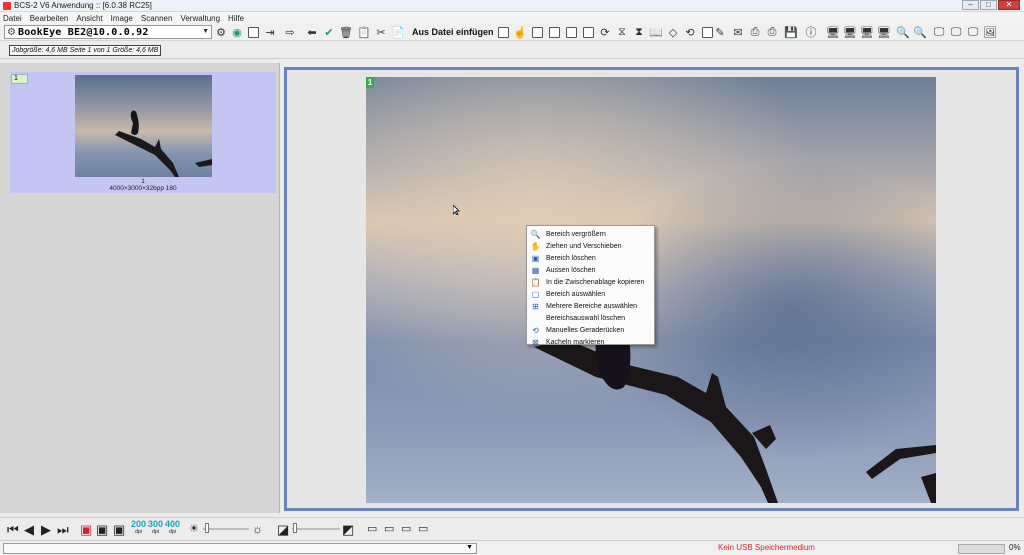 This screenshot has width=1024, height=555. What do you see at coordinates (143, 188) in the screenshot?
I see `thumbnail-meta: 4000×3000×32bpp 180` at bounding box center [143, 188].